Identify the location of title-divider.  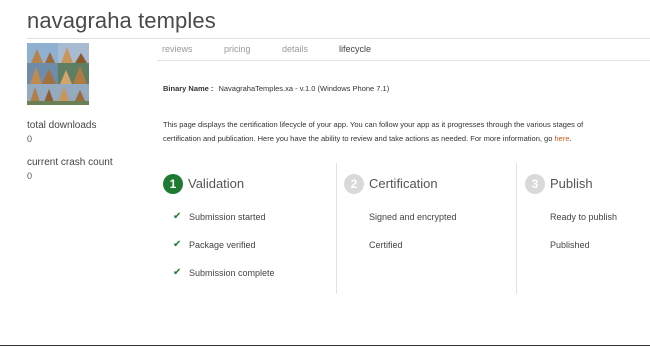
(338, 38).